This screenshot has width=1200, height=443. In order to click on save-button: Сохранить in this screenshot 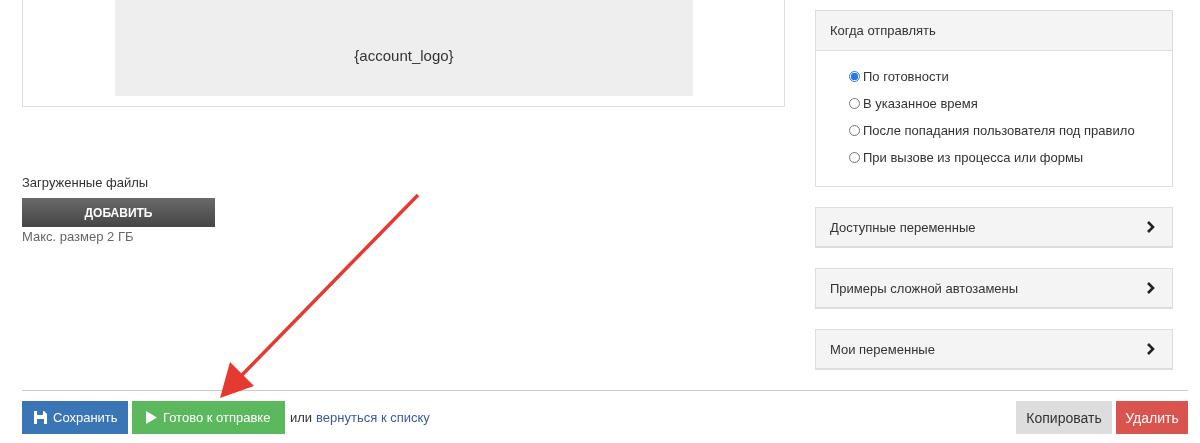, I will do `click(75, 417)`.